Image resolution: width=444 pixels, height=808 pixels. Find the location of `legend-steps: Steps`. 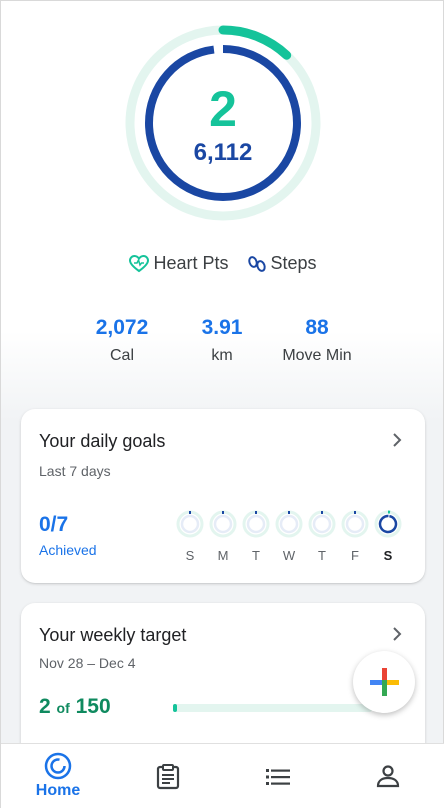

legend-steps: Steps is located at coordinates (282, 263).